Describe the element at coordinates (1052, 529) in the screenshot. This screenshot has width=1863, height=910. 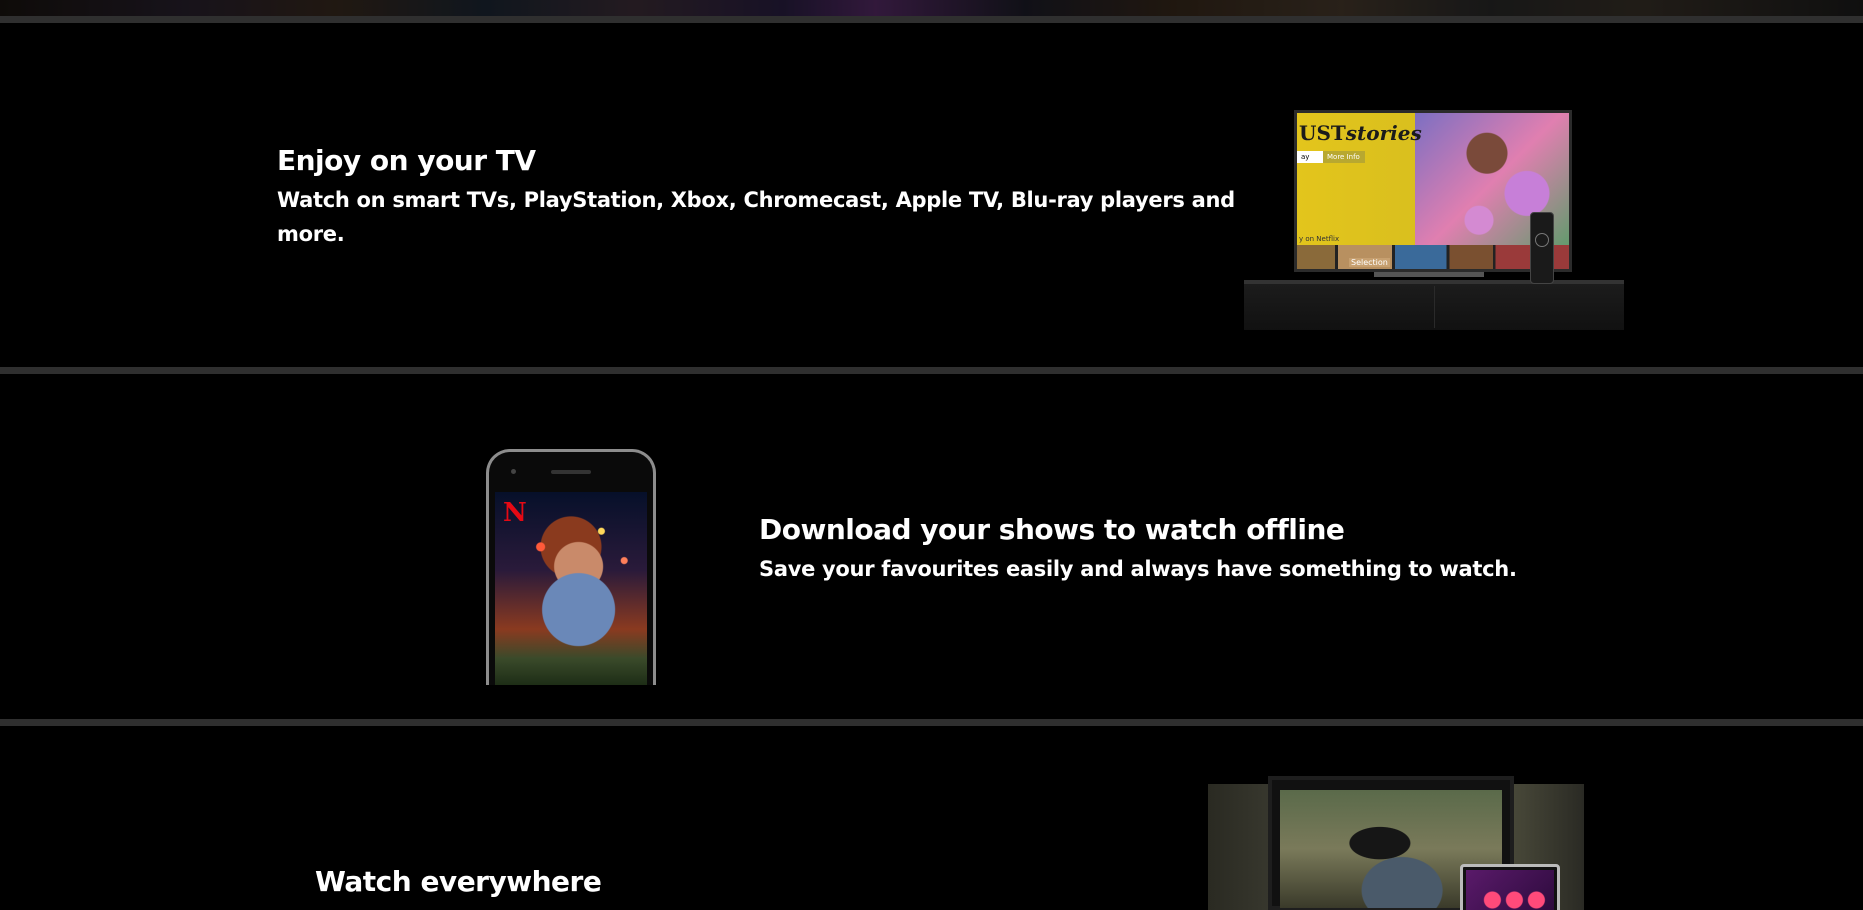
I see `download-section-title: Download your shows to watch offline` at that location.